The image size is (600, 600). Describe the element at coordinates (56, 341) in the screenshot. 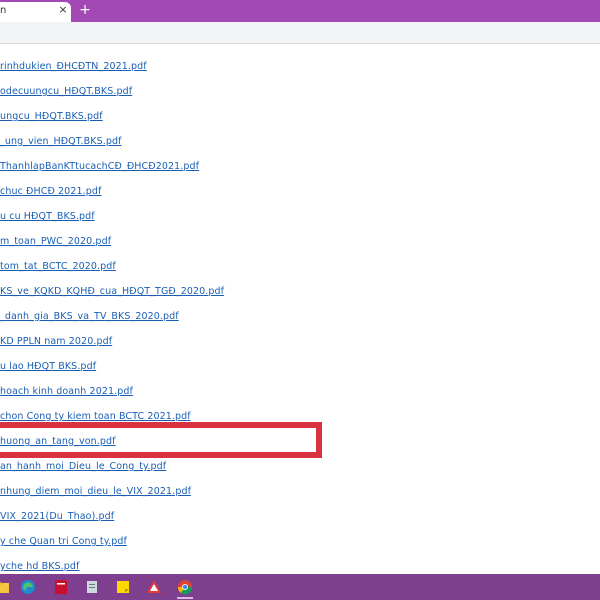

I see `file-link: KD PPLN nam 2020.pdf` at that location.